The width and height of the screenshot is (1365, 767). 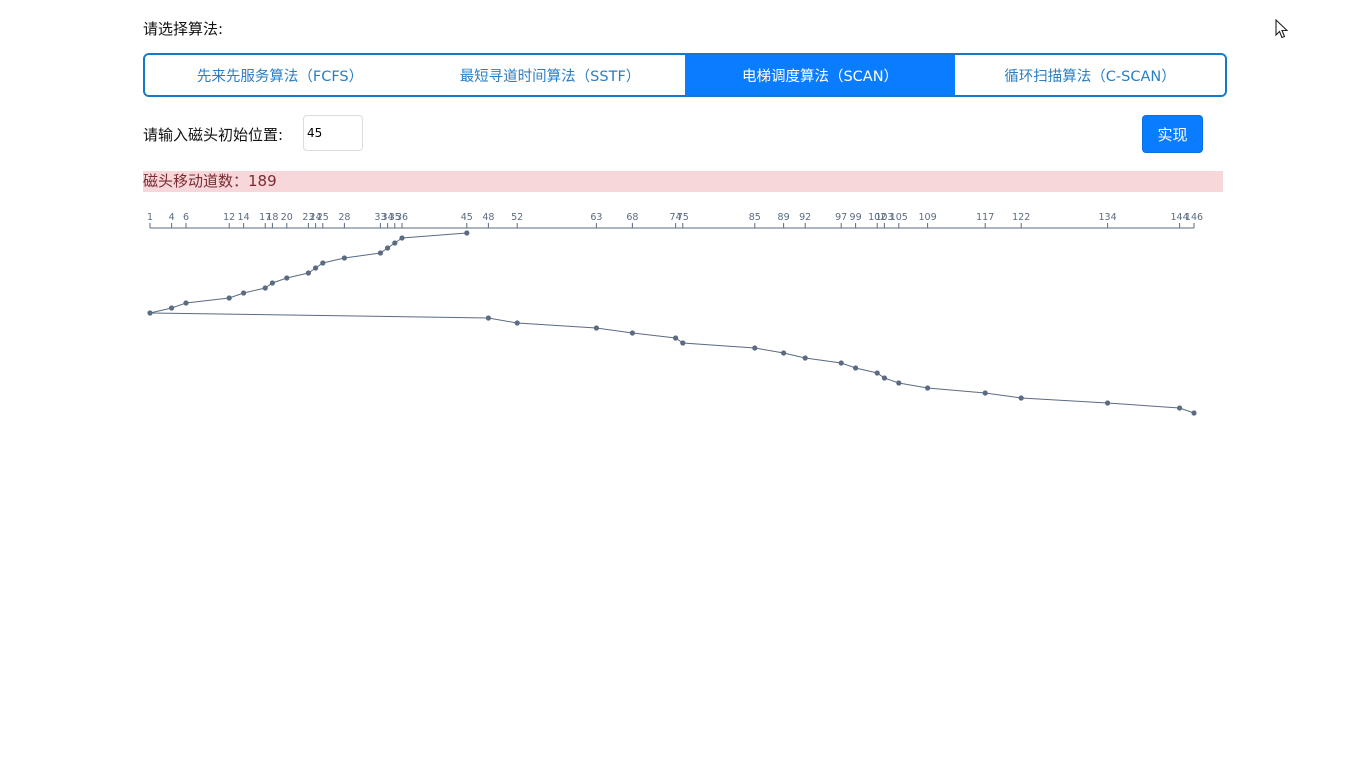 I want to click on x-tick-label: 89, so click(x=784, y=217).